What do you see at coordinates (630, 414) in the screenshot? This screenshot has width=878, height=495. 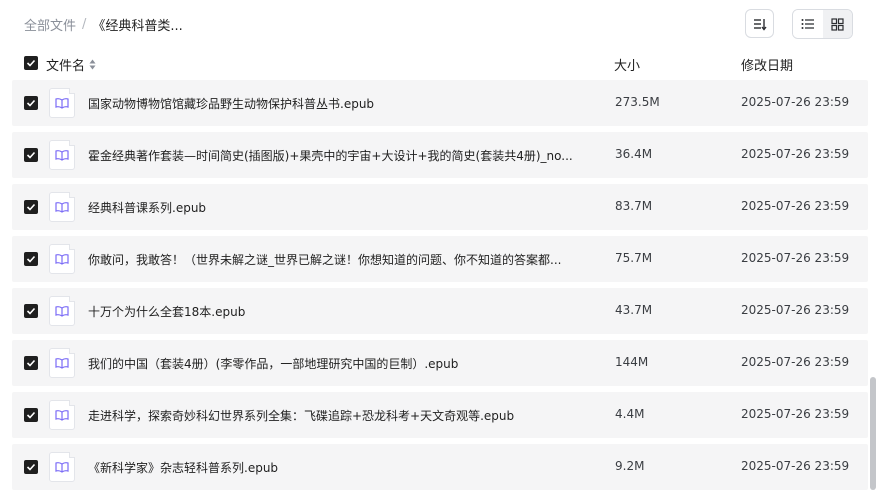 I see `file-size: 4.4M` at bounding box center [630, 414].